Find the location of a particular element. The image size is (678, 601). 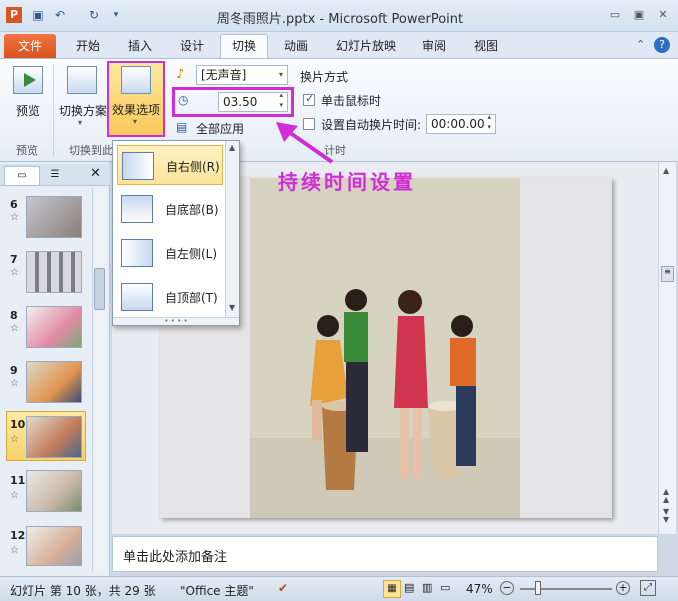

preview-button: 预览 is located at coordinates (28, 92).